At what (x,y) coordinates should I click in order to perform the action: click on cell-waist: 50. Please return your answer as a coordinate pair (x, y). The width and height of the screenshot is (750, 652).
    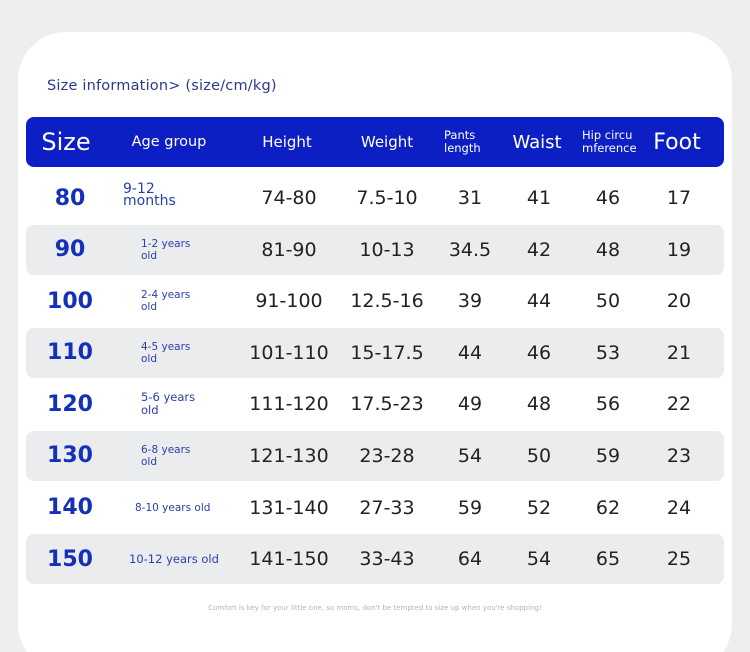
    Looking at the image, I should click on (539, 455).